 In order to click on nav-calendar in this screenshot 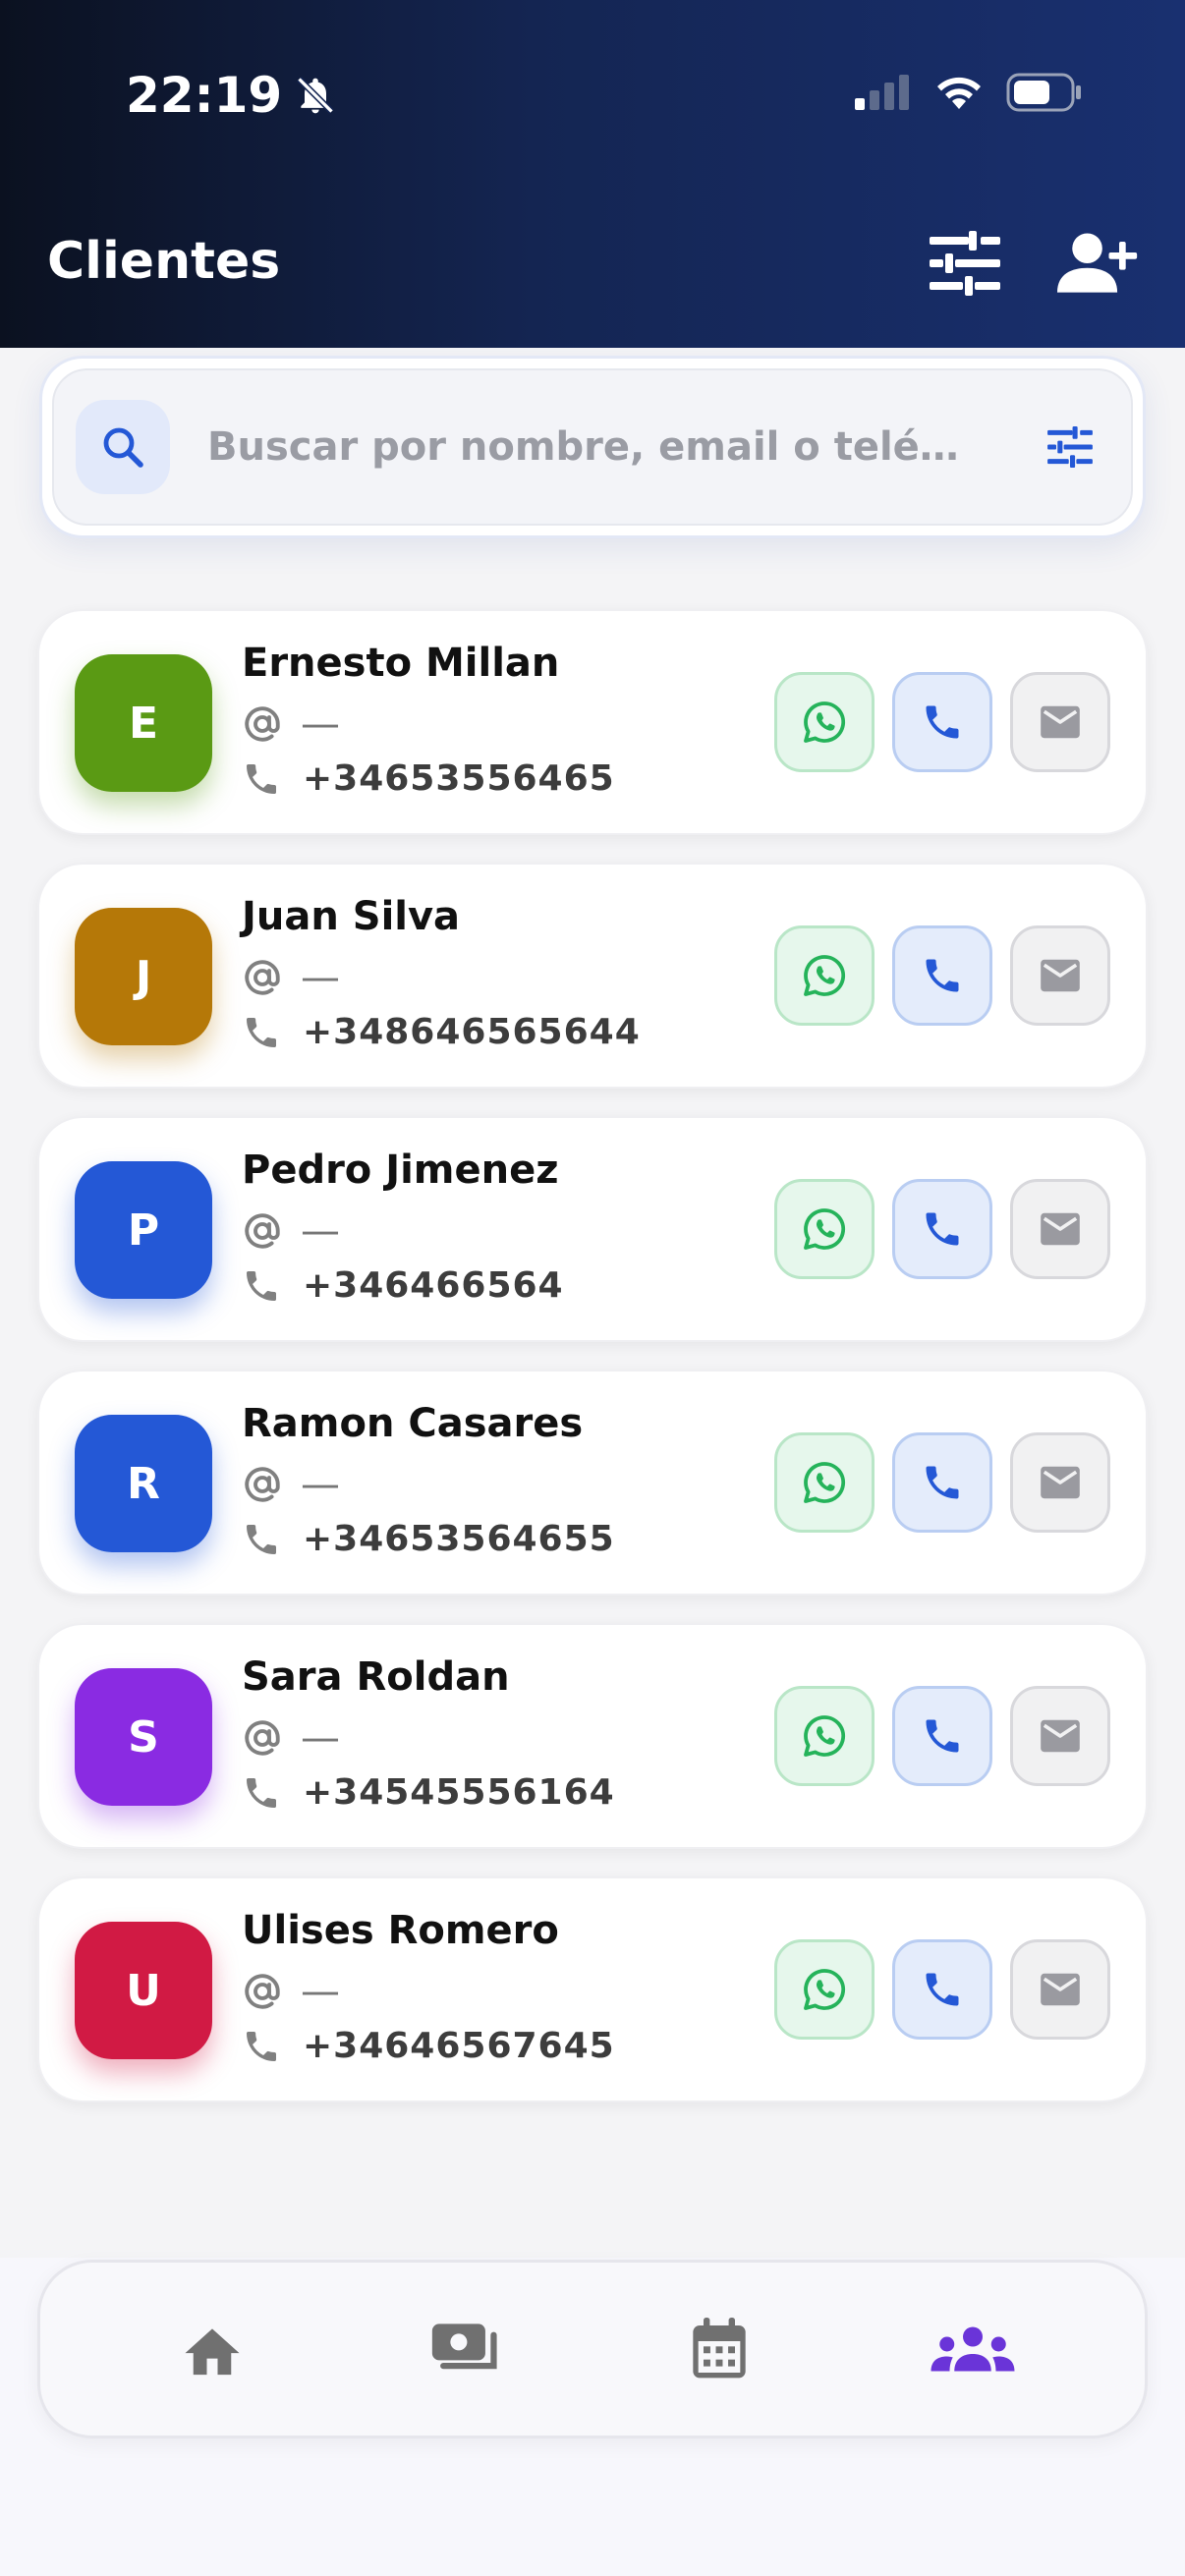, I will do `click(719, 2349)`.